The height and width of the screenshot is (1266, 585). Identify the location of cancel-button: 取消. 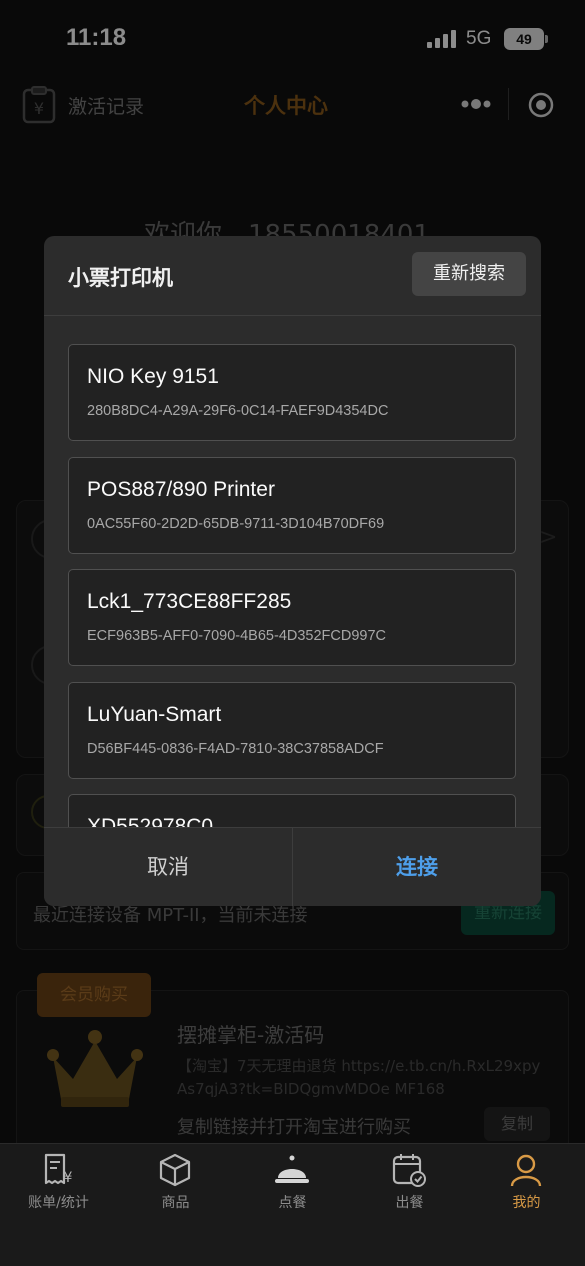
(168, 867).